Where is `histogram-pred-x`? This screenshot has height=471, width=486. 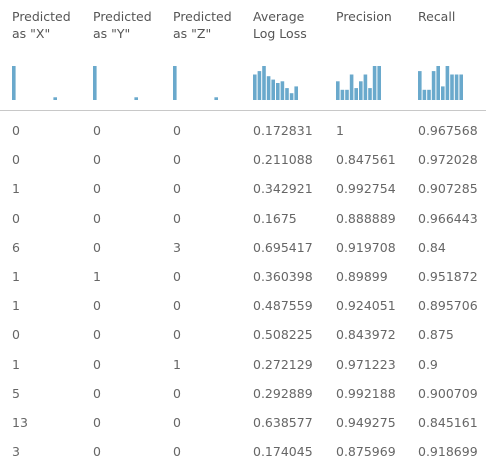
histogram-pred-x is located at coordinates (35, 84).